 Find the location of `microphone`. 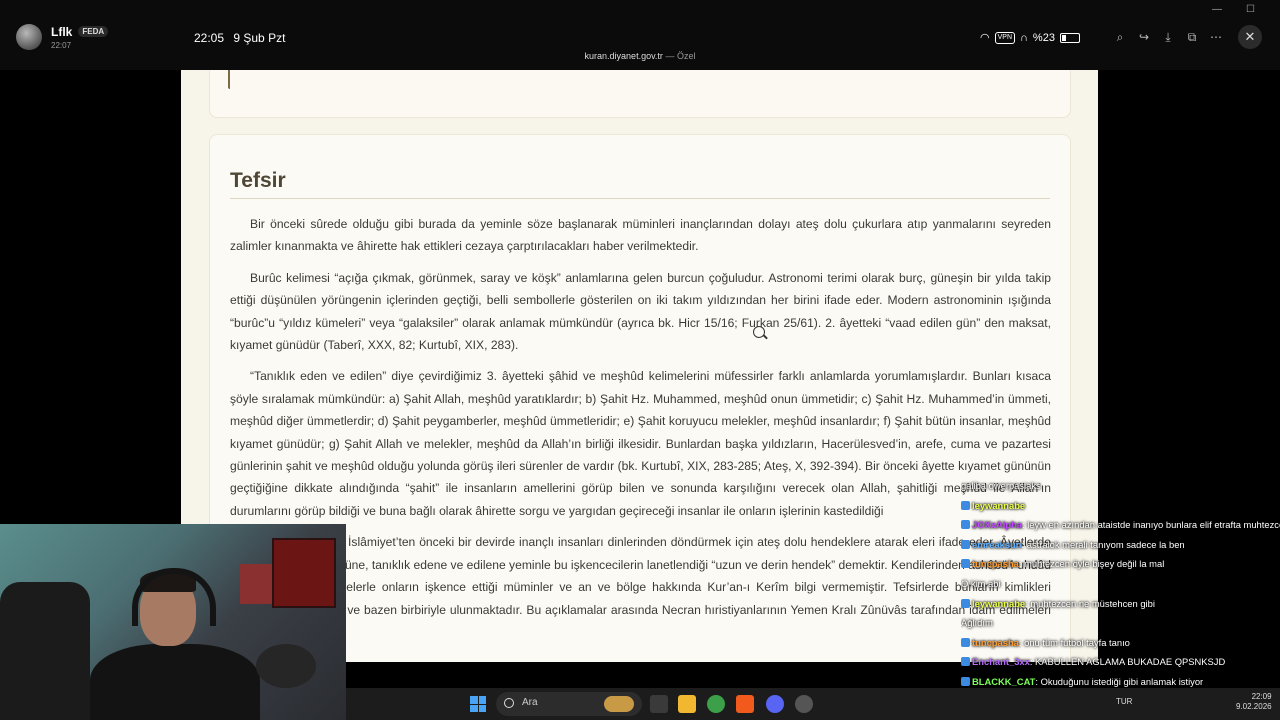

microphone is located at coordinates (286, 666).